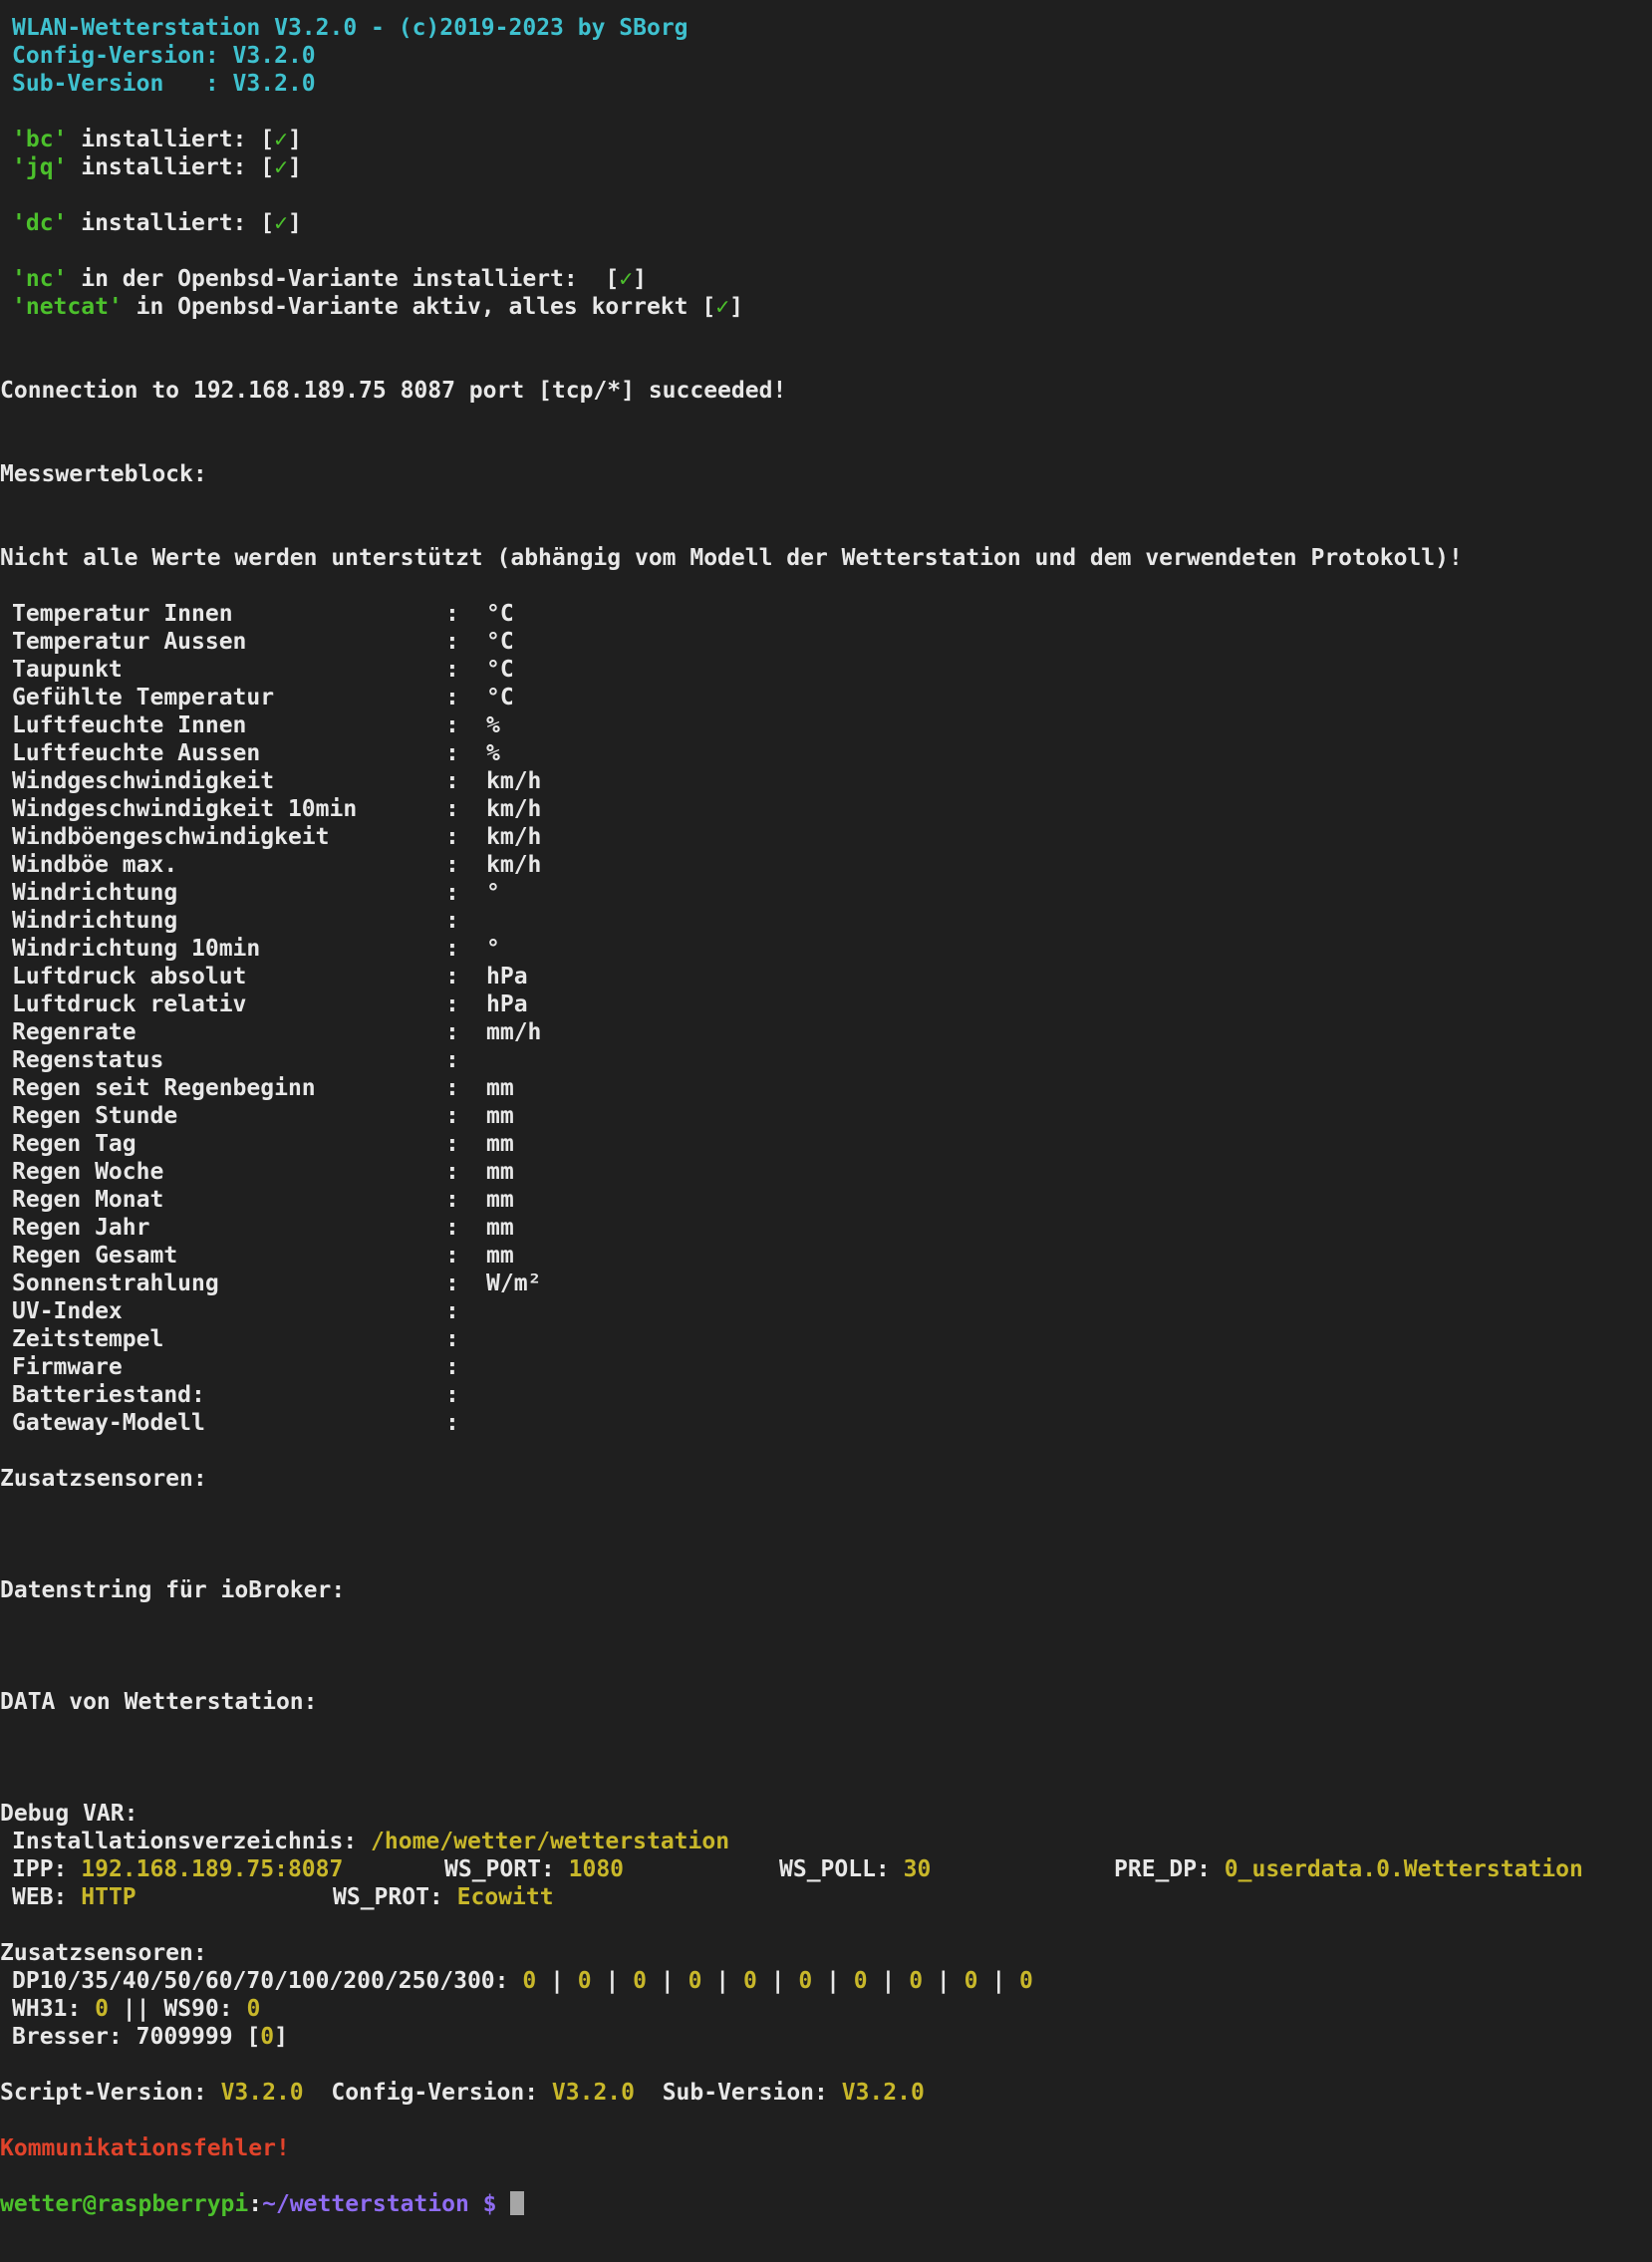 The height and width of the screenshot is (2262, 1652). I want to click on measurement-row: Windgeschwindigkeit 10min: km/h, so click(360, 809).